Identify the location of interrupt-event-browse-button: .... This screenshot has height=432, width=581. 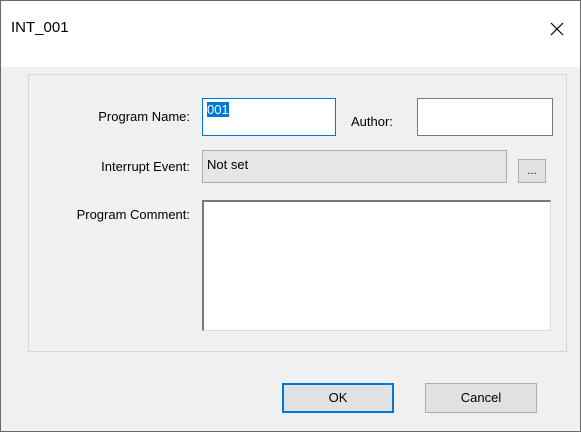
(532, 171).